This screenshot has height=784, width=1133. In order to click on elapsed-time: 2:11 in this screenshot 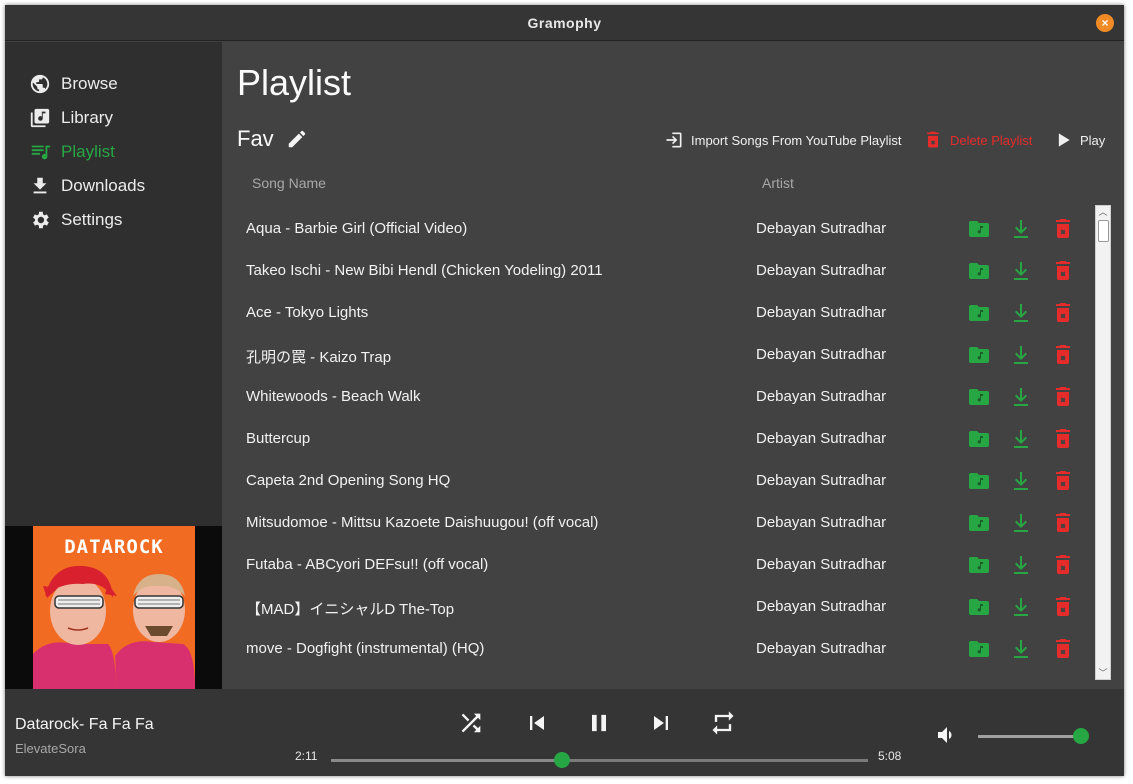, I will do `click(306, 756)`.